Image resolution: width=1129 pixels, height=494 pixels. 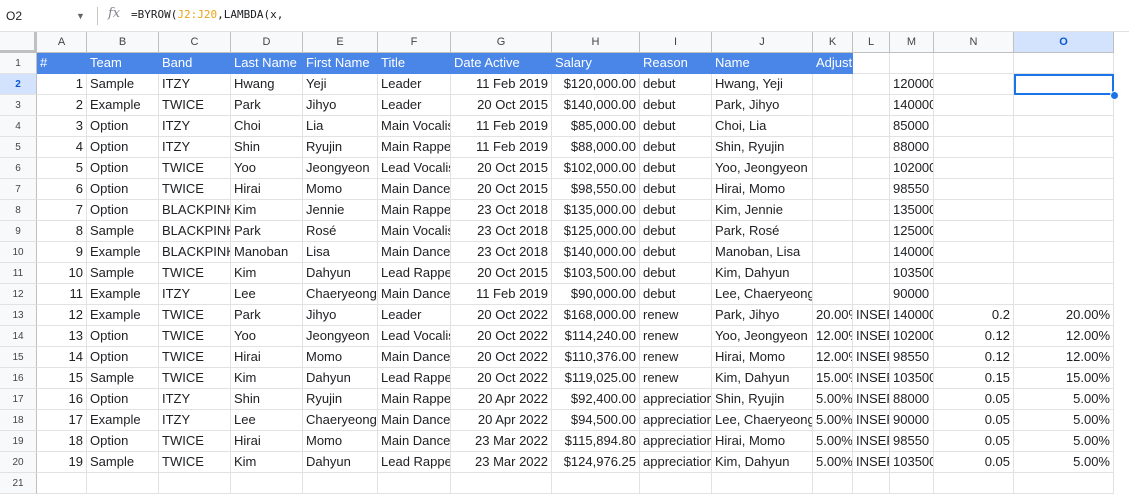 I want to click on table-cell: $88,000.00, so click(x=596, y=147).